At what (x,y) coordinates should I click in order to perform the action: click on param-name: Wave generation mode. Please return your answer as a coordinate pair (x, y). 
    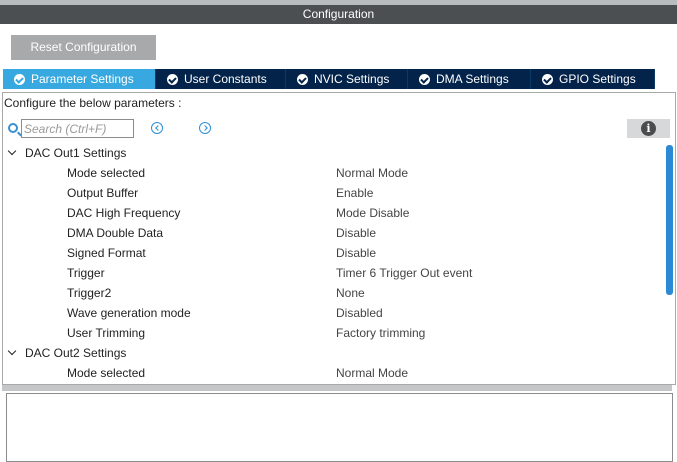
    Looking at the image, I should click on (129, 313).